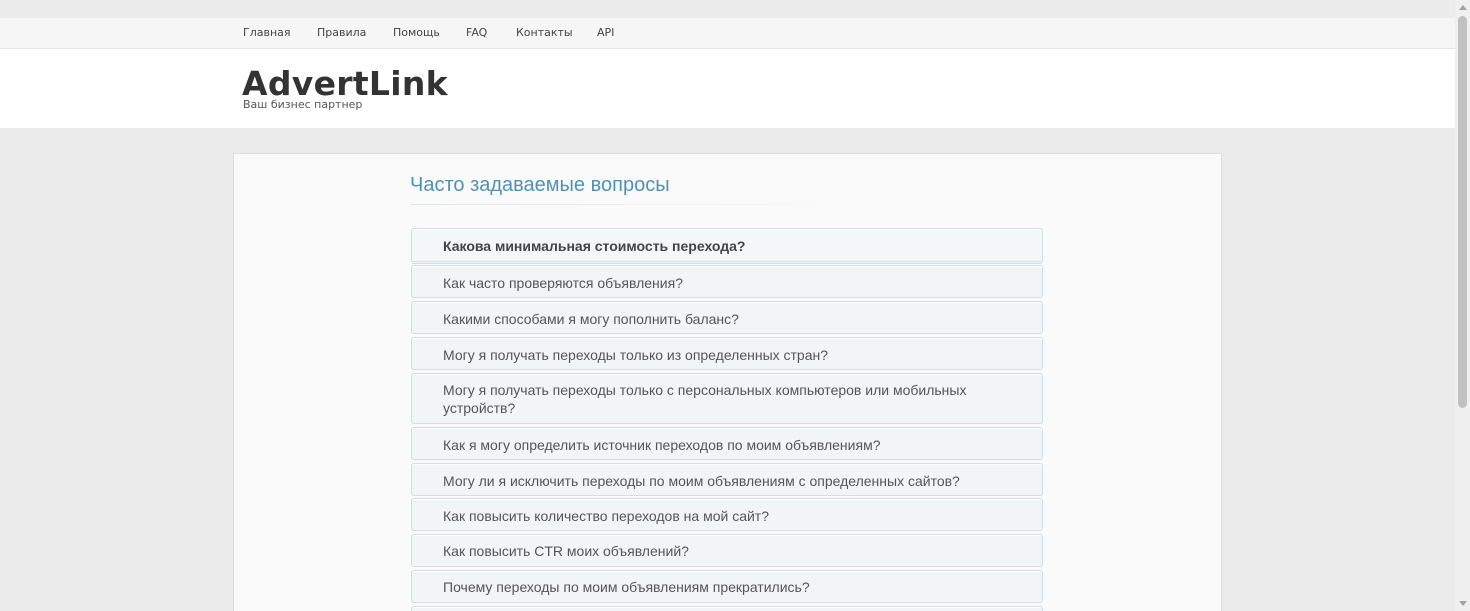  I want to click on nav-link-contacts: Контакты, so click(544, 32).